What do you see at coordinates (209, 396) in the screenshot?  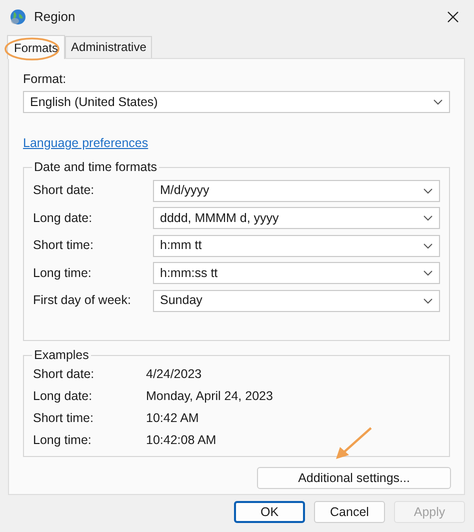 I see `example-value: Monday, April 24, 2023` at bounding box center [209, 396].